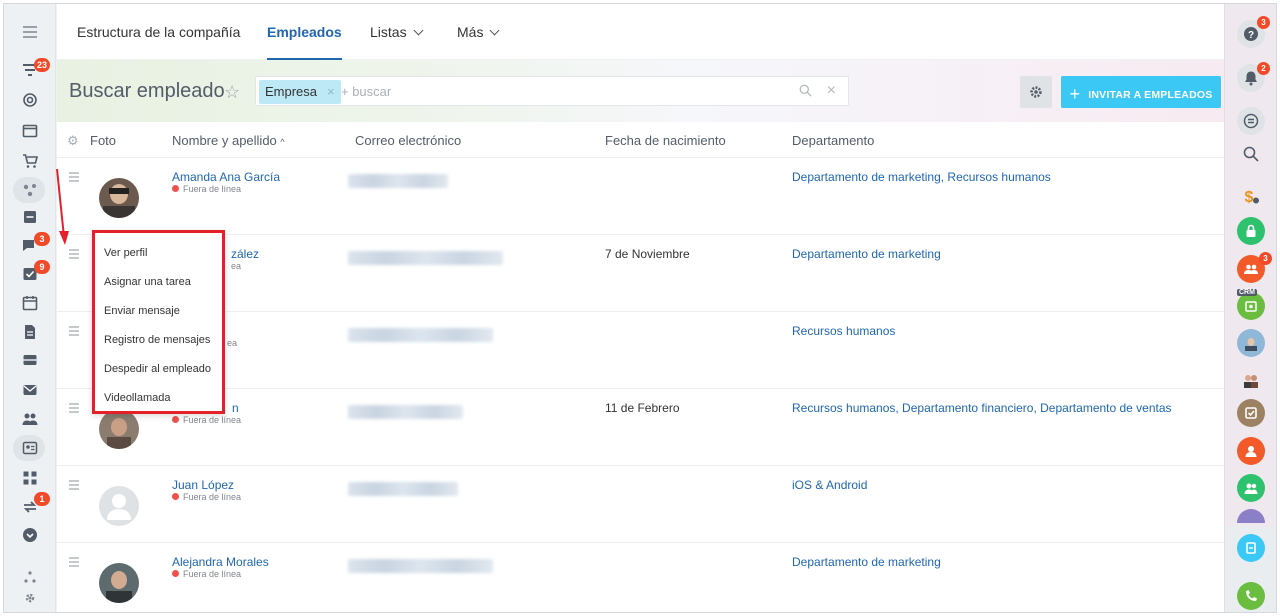 This screenshot has height=616, width=1280. Describe the element at coordinates (220, 562) in the screenshot. I see `employee-name: Alejandra Morales` at that location.